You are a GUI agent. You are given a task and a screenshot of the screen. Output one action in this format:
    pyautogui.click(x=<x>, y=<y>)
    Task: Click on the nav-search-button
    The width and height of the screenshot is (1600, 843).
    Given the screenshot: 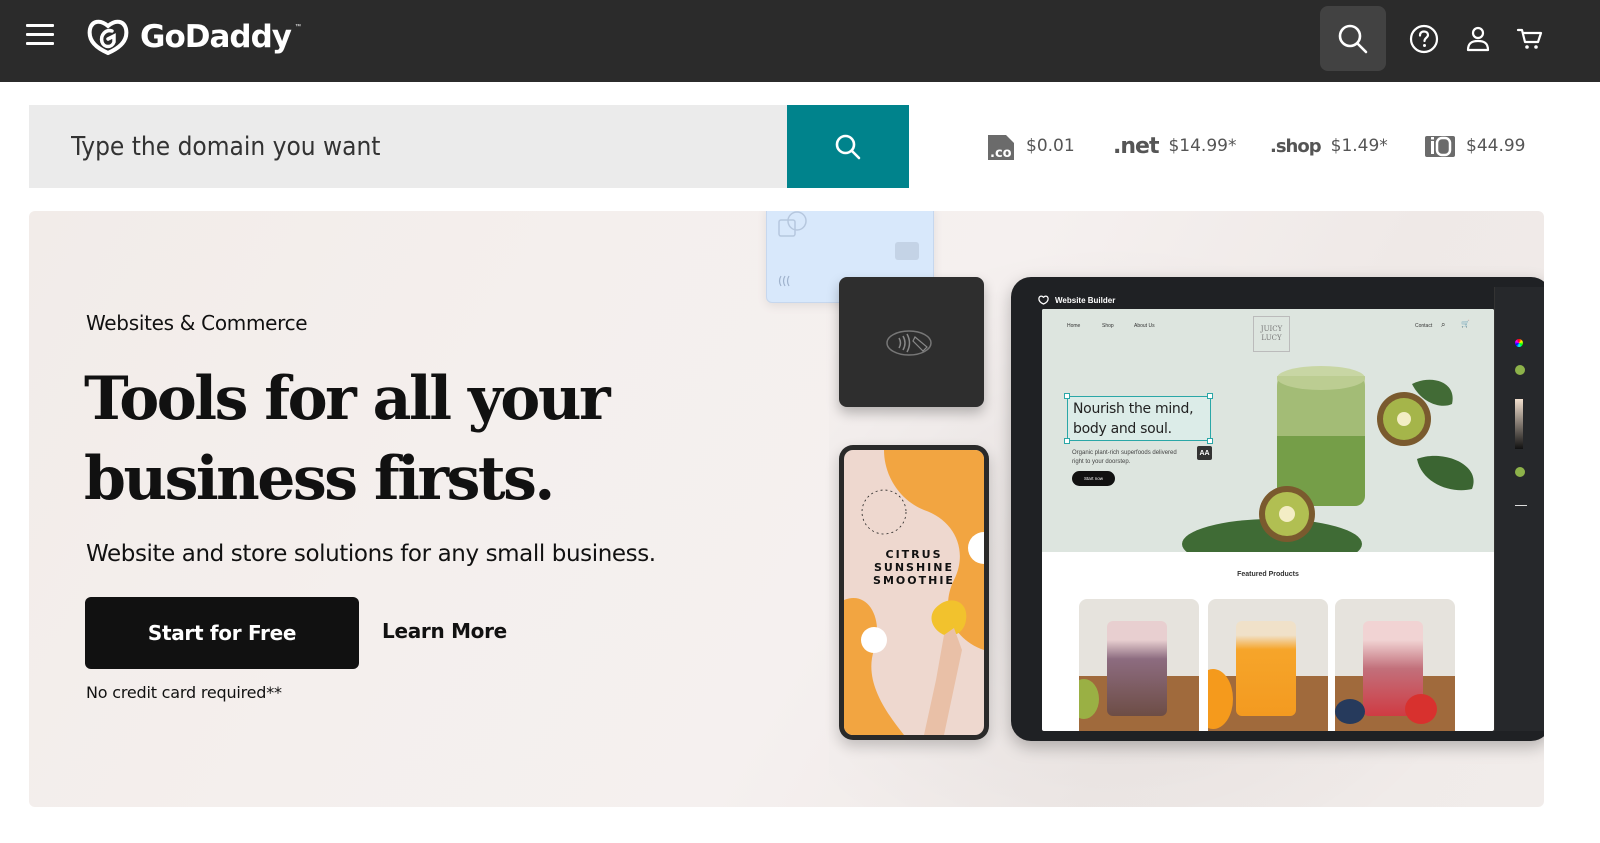 What is the action you would take?
    pyautogui.click(x=1353, y=38)
    